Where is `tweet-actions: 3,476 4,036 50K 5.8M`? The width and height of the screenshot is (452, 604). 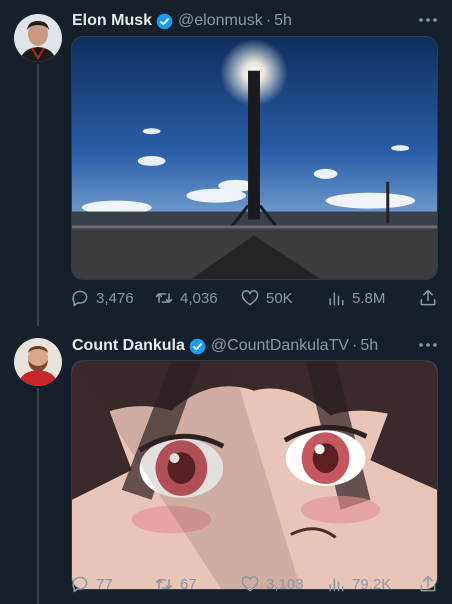
tweet-actions: 3,476 4,036 50K 5.8M is located at coordinates (254, 298).